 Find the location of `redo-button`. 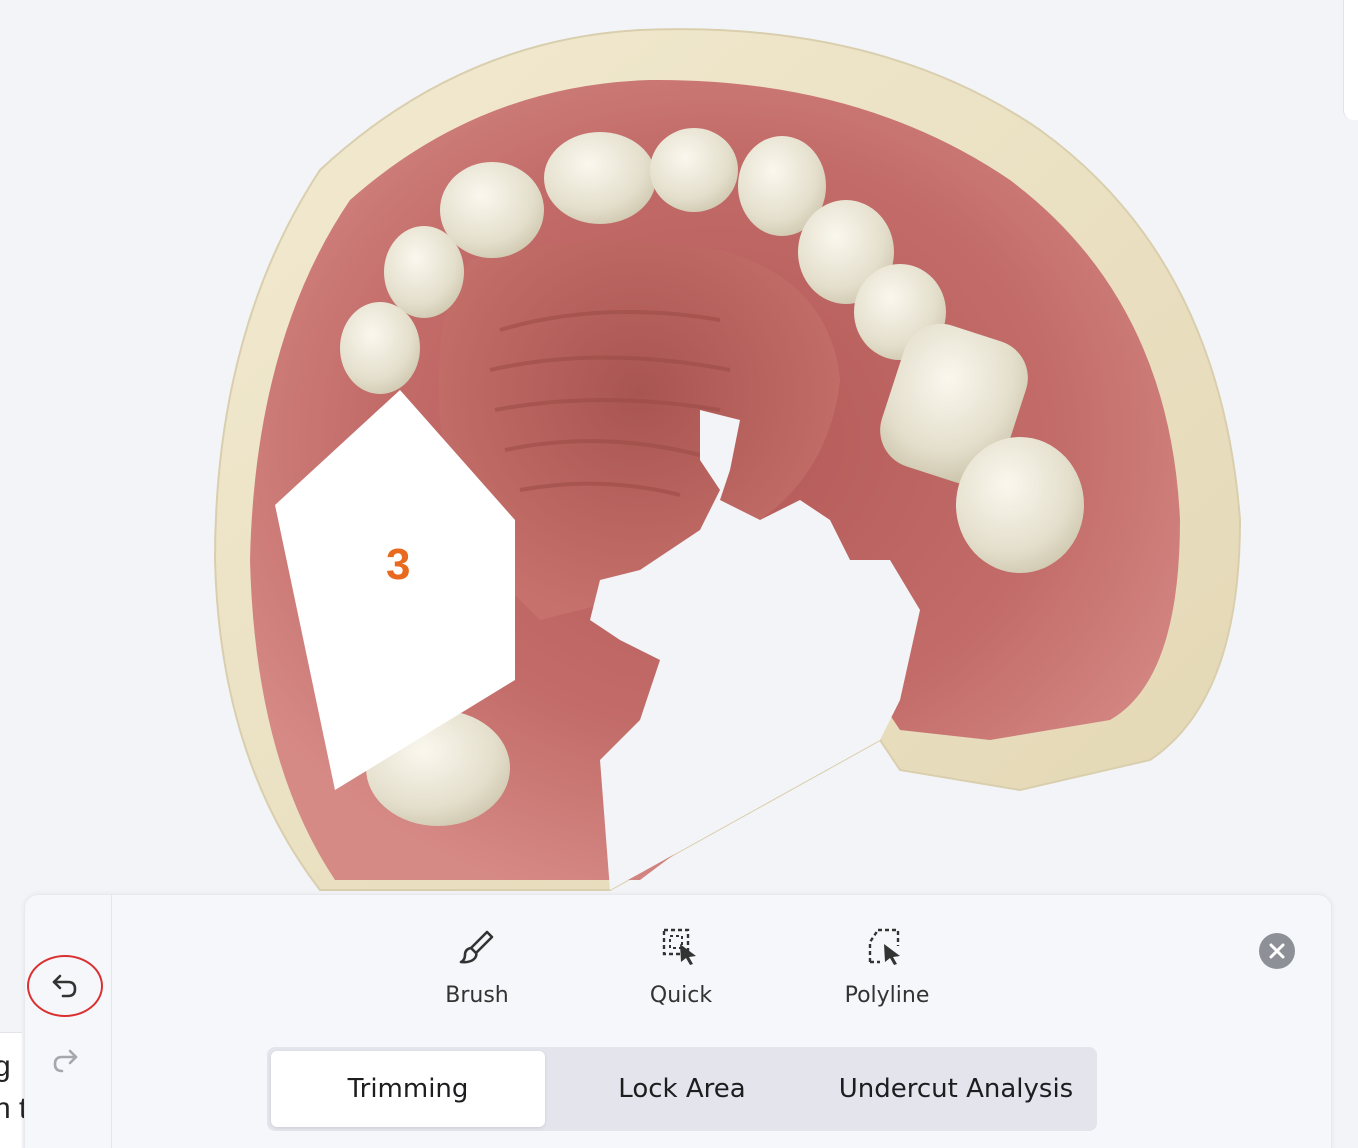

redo-button is located at coordinates (65, 1061).